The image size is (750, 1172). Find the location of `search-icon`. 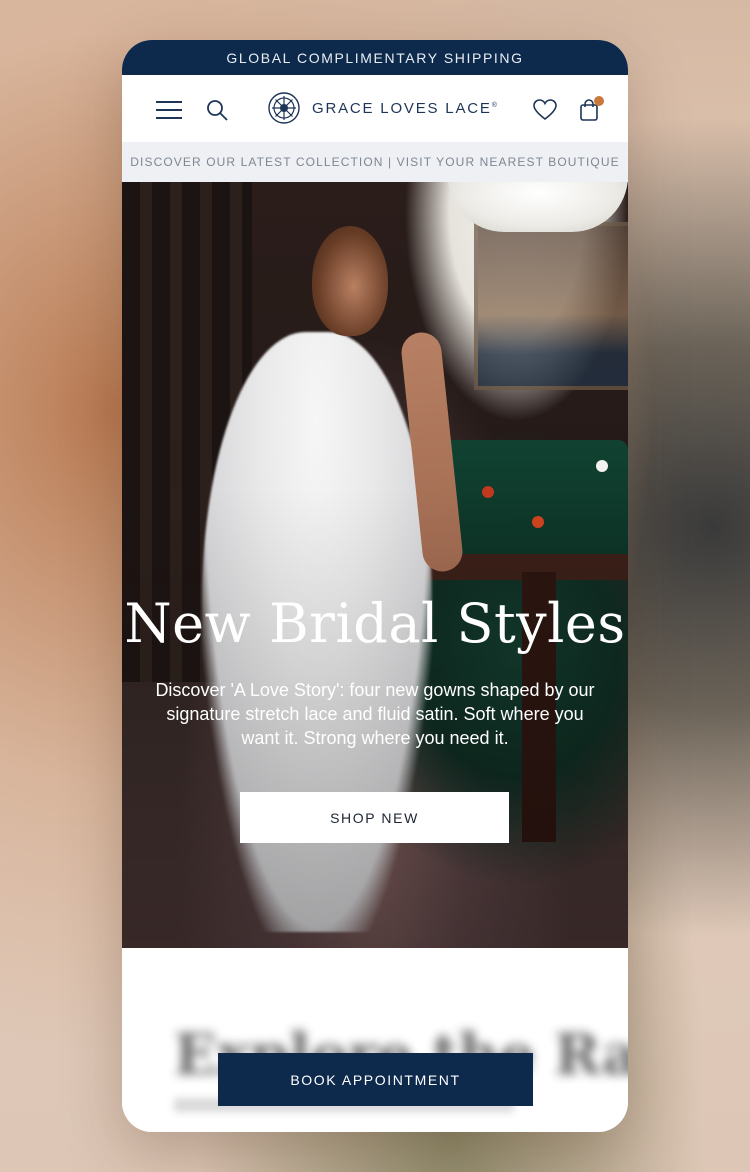

search-icon is located at coordinates (217, 110).